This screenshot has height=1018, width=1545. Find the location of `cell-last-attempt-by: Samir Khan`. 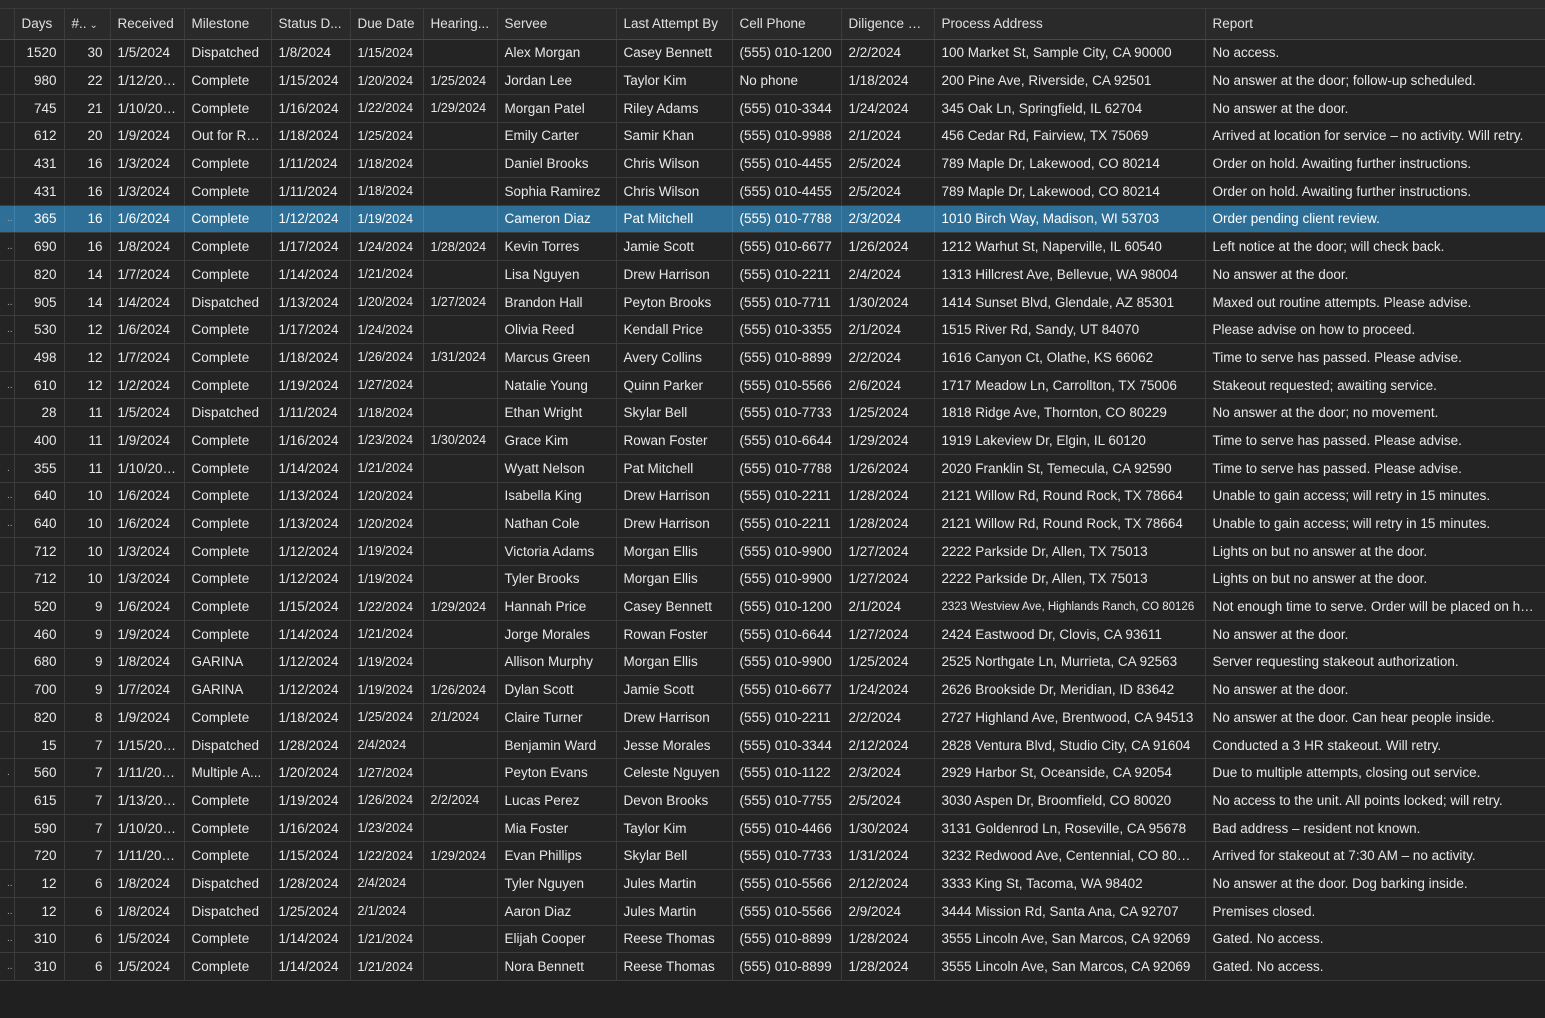

cell-last-attempt-by: Samir Khan is located at coordinates (674, 136).